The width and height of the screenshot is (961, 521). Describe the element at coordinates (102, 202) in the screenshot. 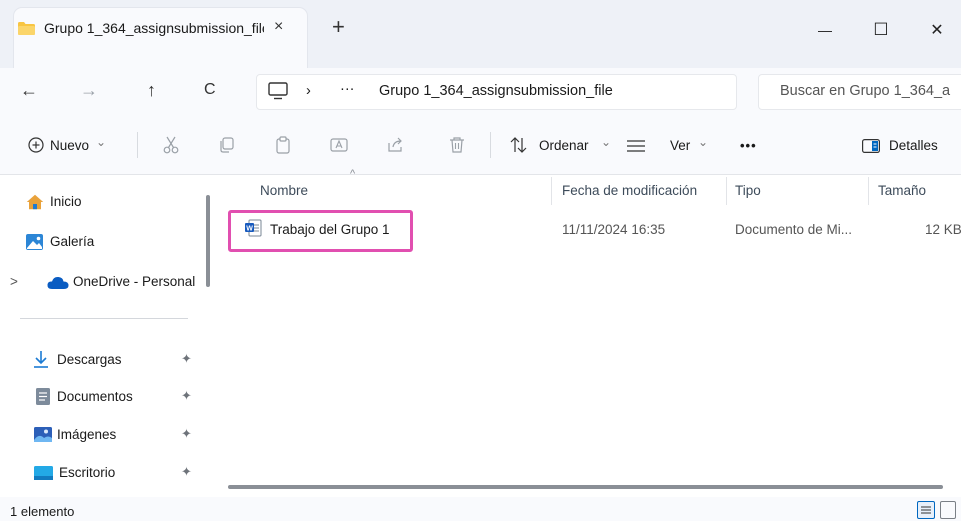

I see `sidebar-item-inicio: Inicio` at that location.